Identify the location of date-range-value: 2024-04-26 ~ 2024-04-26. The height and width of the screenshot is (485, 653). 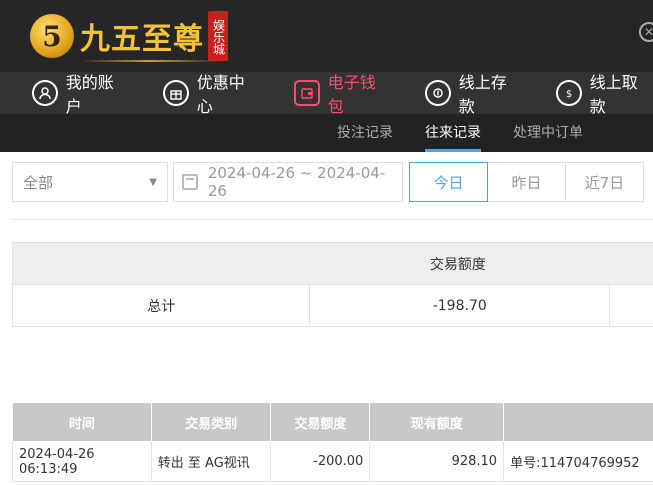
(296, 182).